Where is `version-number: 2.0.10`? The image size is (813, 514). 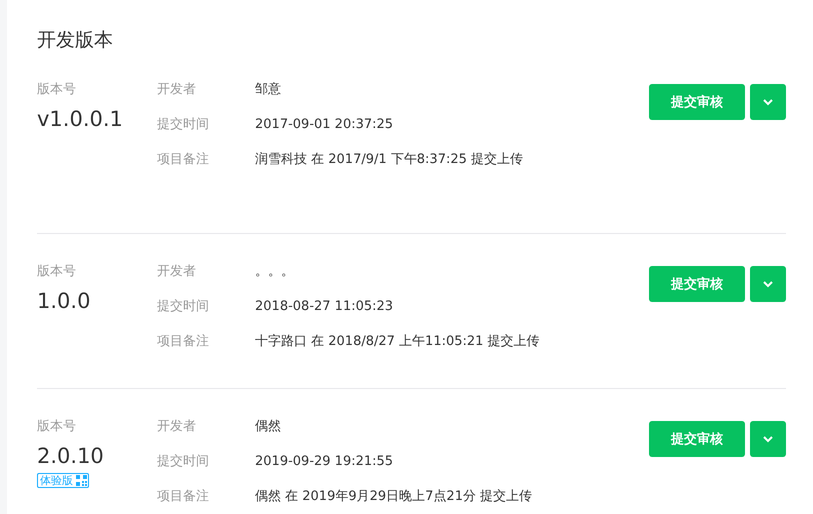 version-number: 2.0.10 is located at coordinates (70, 456).